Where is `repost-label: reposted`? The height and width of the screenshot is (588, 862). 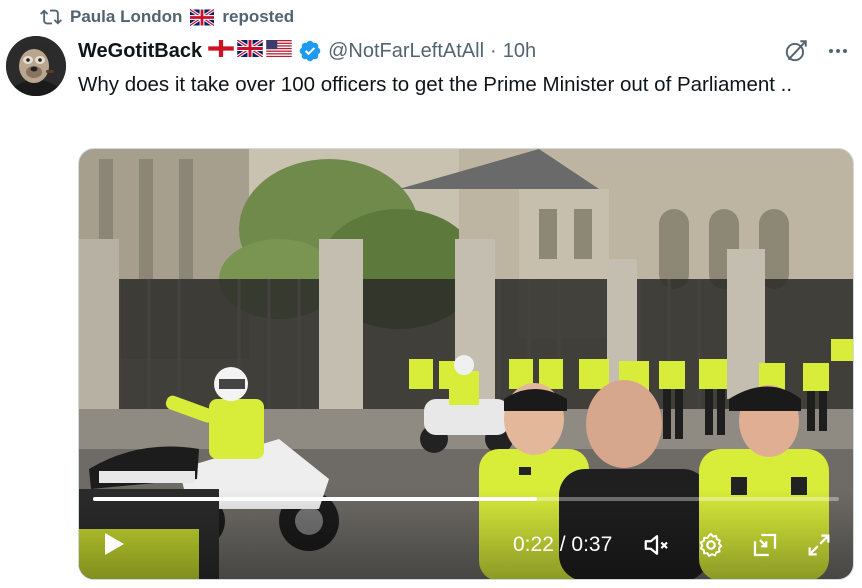
repost-label: reposted is located at coordinates (258, 16).